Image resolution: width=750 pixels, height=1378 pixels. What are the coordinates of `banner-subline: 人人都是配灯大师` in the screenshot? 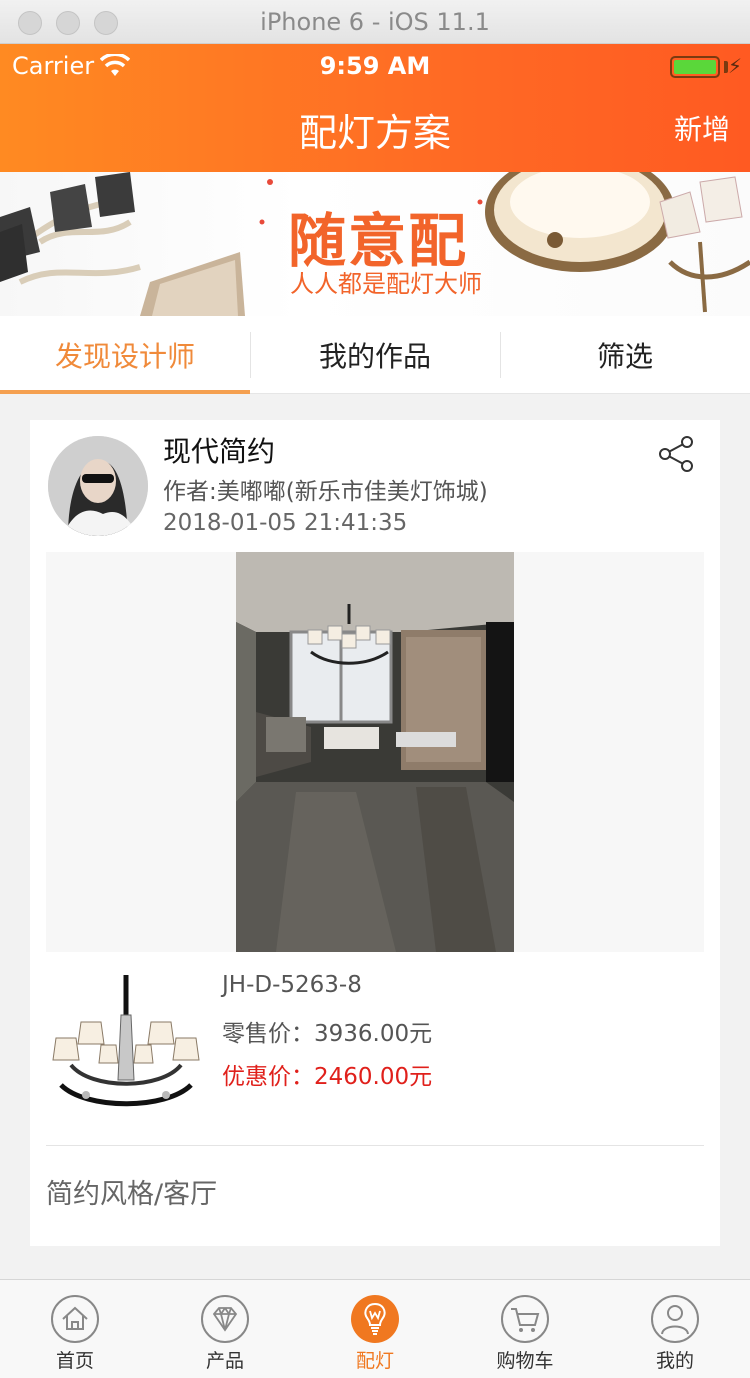 It's located at (386, 284).